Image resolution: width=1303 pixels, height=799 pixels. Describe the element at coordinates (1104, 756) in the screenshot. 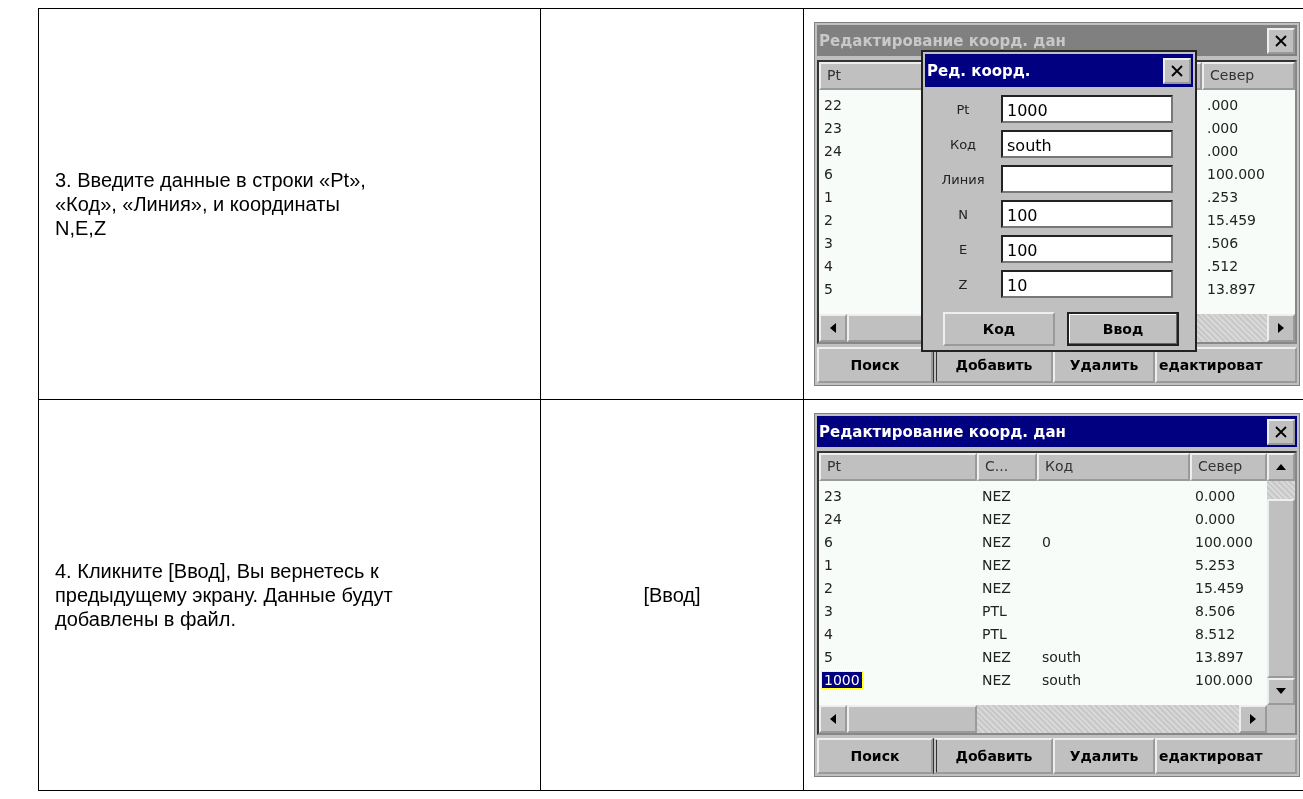

I see `toolbar-button: Удалить` at that location.